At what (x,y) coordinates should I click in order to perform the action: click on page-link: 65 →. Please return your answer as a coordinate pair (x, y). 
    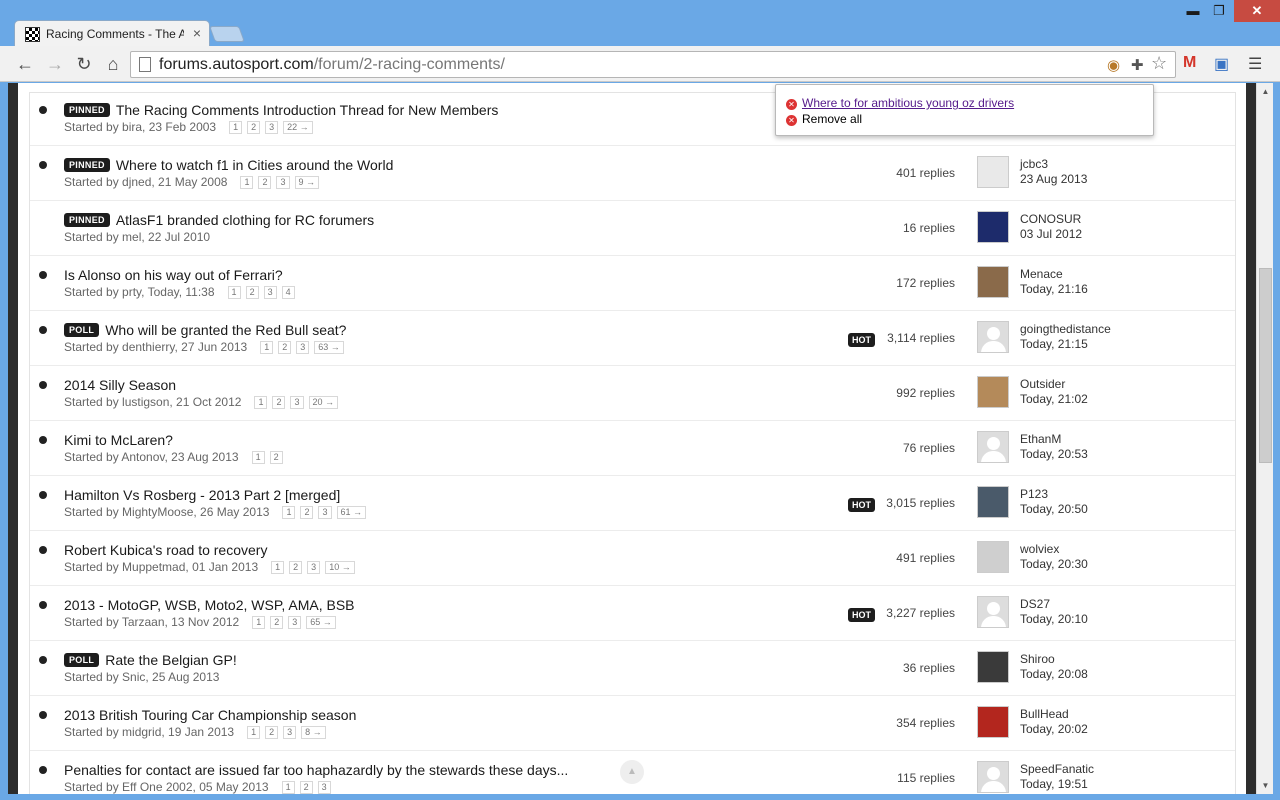
    Looking at the image, I should click on (321, 622).